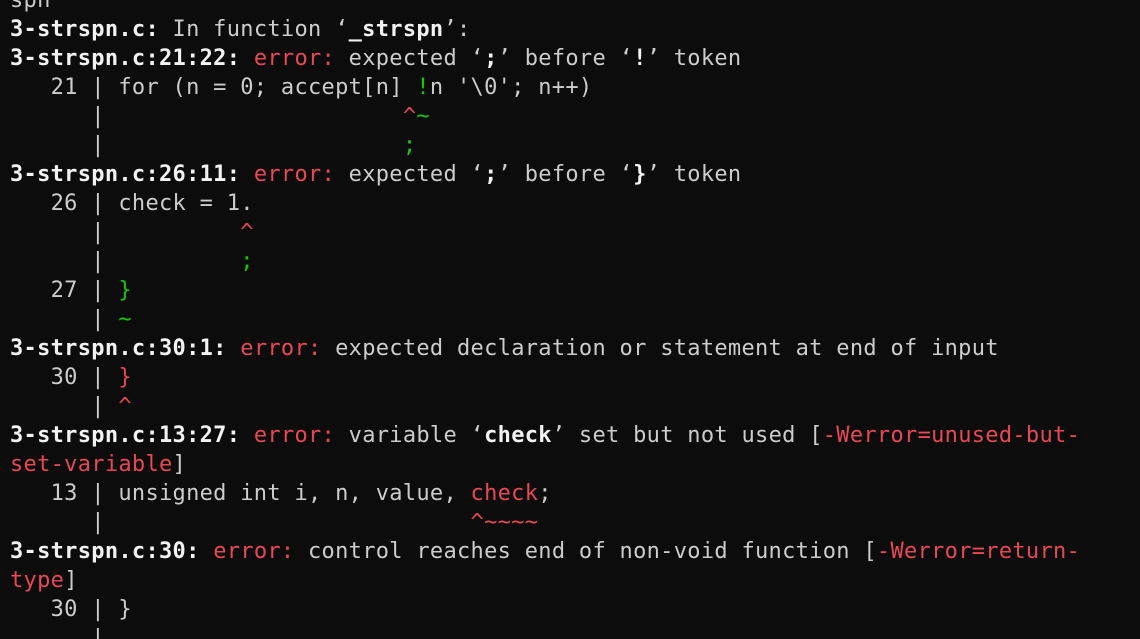 The image size is (1140, 639). I want to click on terminal-text-segment: _strspn, so click(396, 29).